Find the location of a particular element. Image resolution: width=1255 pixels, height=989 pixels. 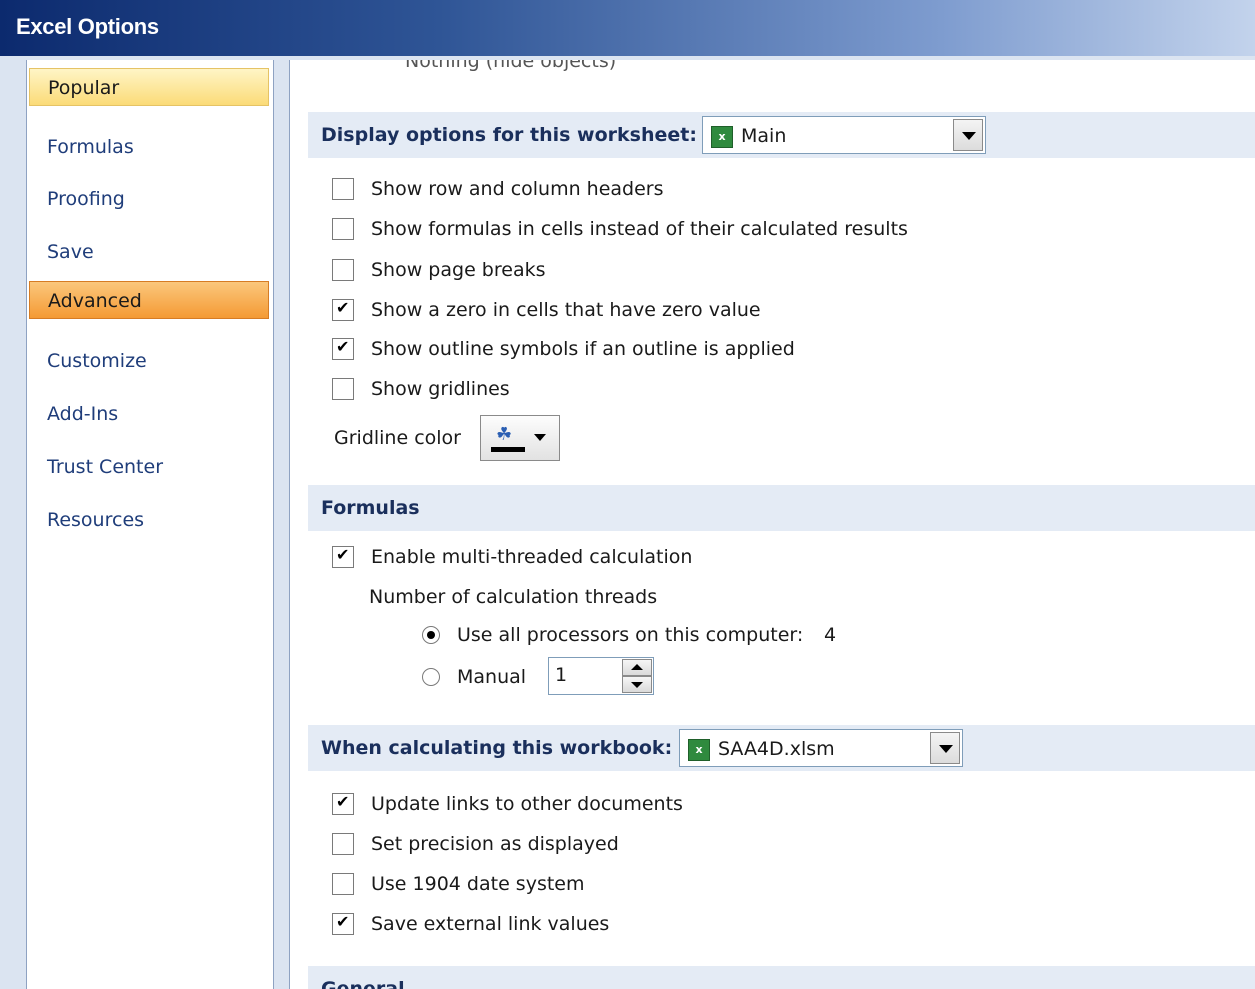

spinner-buttons is located at coordinates (637, 676).